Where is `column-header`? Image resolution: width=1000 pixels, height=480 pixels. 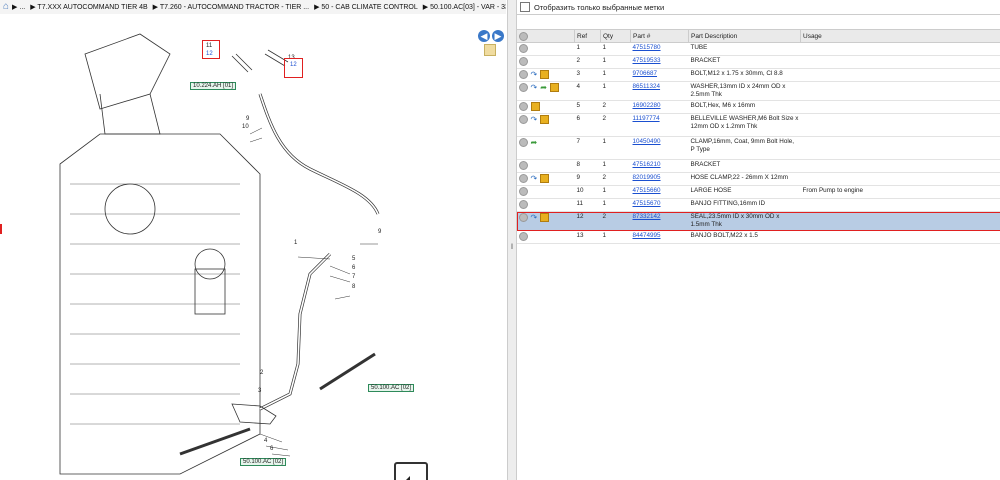
column-header is located at coordinates (545, 36).